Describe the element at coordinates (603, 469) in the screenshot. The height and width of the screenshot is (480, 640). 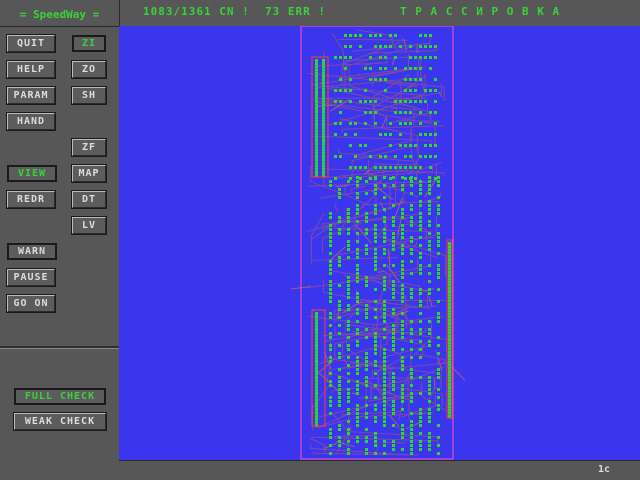
I see `layer-indicator: 1c` at that location.